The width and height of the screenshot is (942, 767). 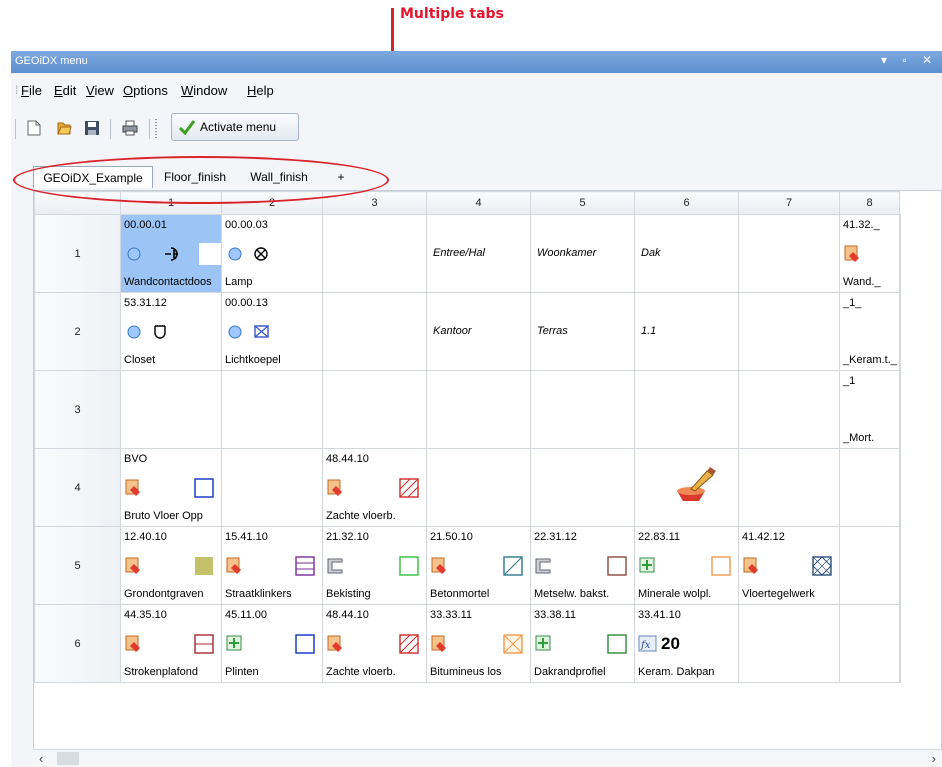 I want to click on grid-cell: 22.83.11 Minerale wolpl., so click(x=686, y=565).